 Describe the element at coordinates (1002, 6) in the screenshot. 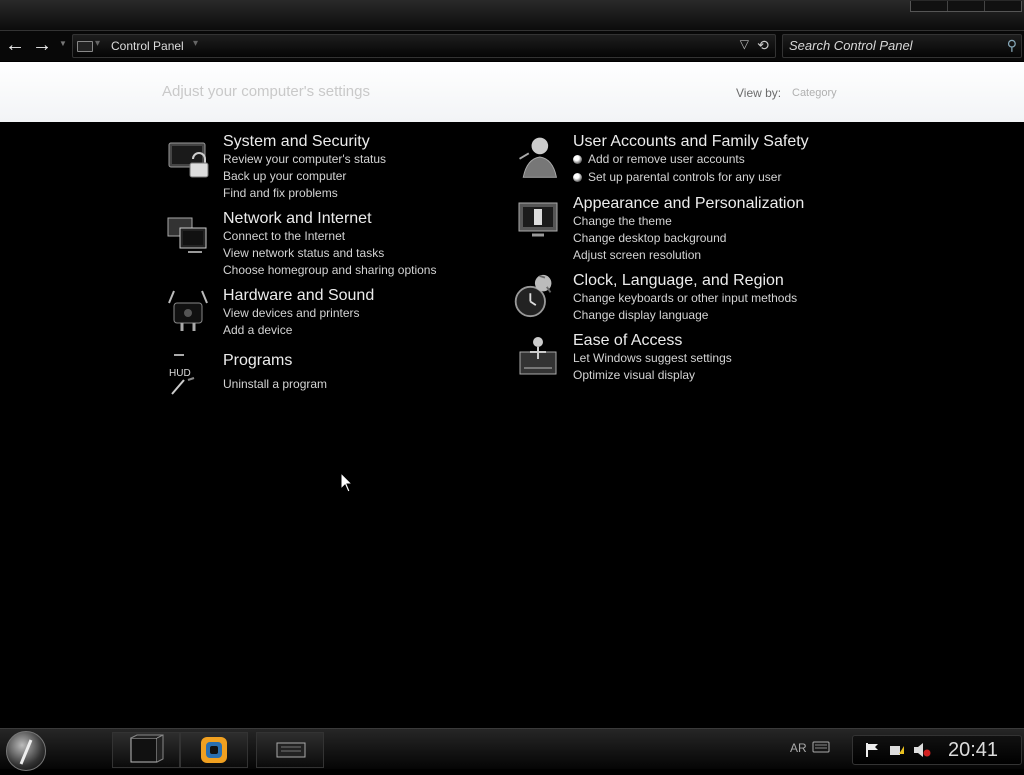

I see `close-button` at that location.